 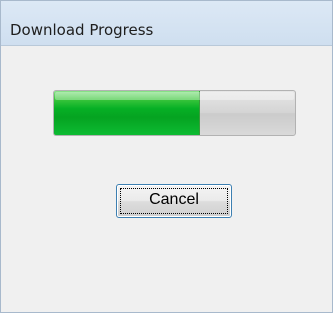 I want to click on cancel-button: Cancel, so click(x=174, y=201).